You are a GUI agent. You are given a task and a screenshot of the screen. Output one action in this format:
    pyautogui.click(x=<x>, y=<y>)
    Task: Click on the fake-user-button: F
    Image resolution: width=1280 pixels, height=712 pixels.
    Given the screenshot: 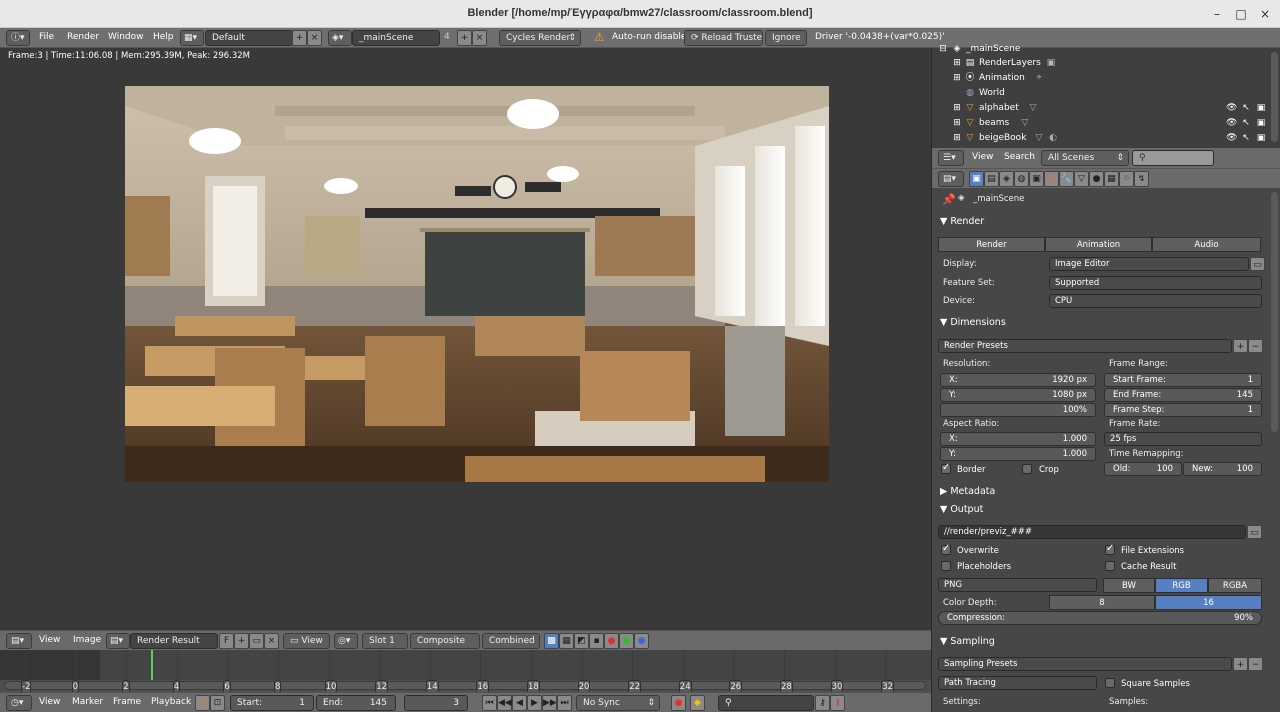 What is the action you would take?
    pyautogui.click(x=226, y=641)
    